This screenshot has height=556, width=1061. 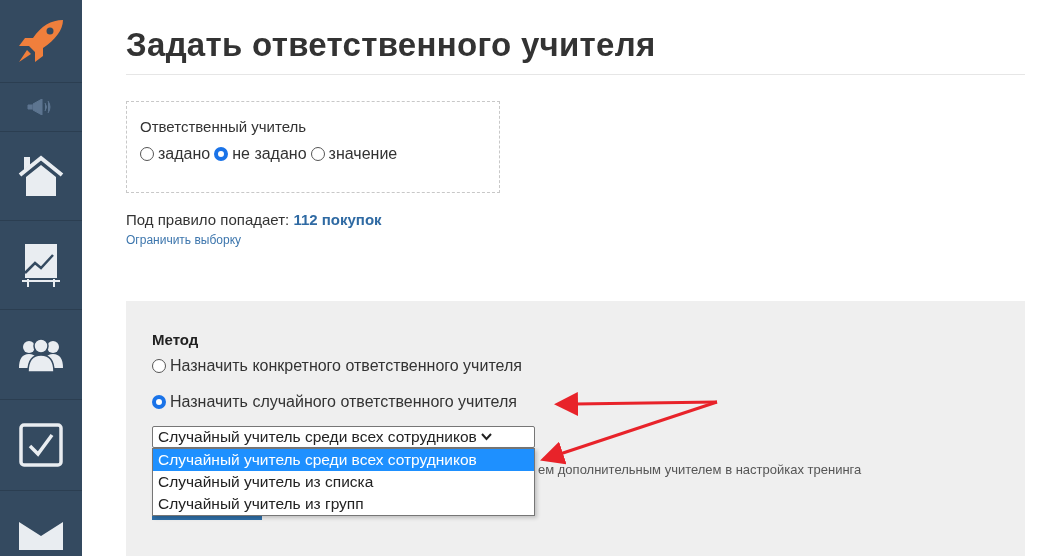 What do you see at coordinates (41, 445) in the screenshot?
I see `checkbox-icon` at bounding box center [41, 445].